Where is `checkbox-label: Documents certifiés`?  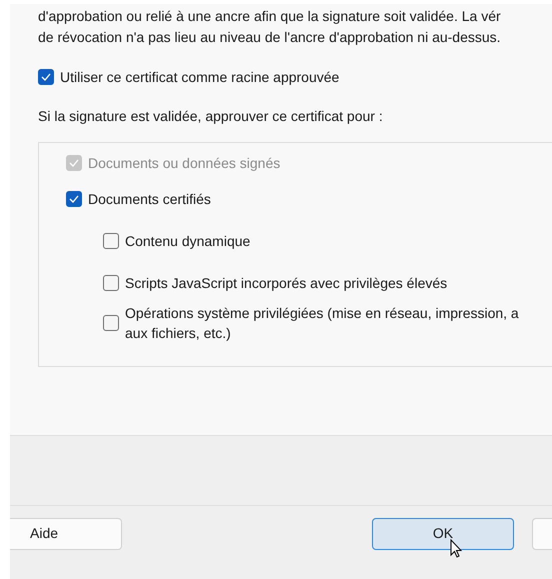
checkbox-label: Documents certifiés is located at coordinates (149, 199).